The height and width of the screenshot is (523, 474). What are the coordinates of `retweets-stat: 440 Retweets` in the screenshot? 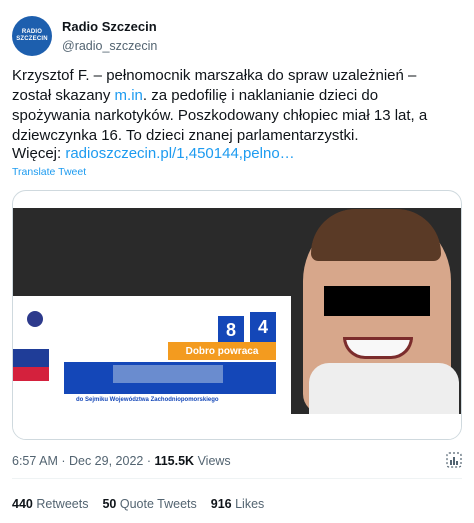 It's located at (50, 504).